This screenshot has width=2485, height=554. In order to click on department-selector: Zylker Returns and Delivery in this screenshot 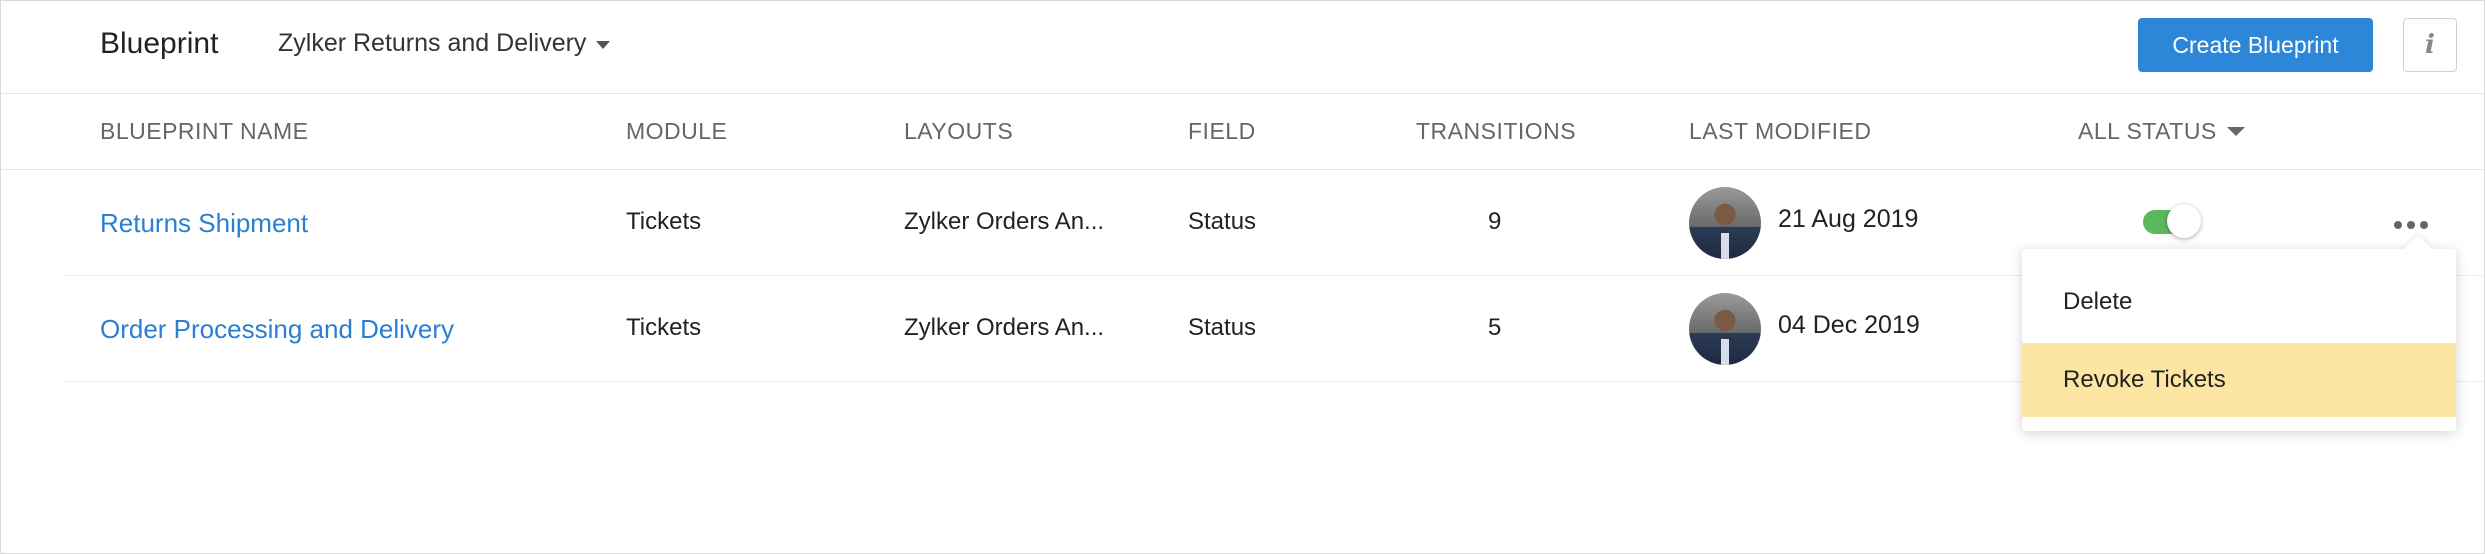, I will do `click(444, 43)`.